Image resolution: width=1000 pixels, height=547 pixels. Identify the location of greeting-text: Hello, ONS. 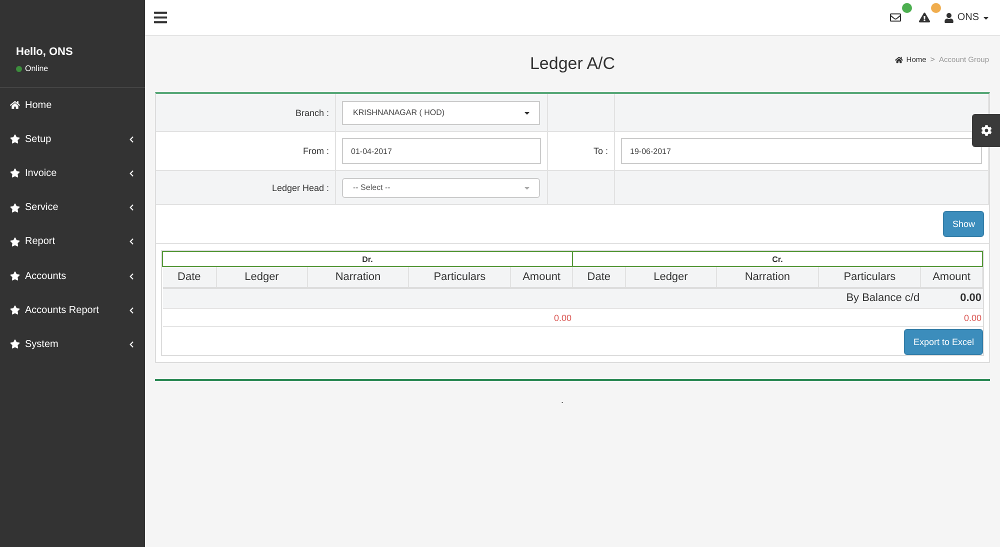
(45, 52).